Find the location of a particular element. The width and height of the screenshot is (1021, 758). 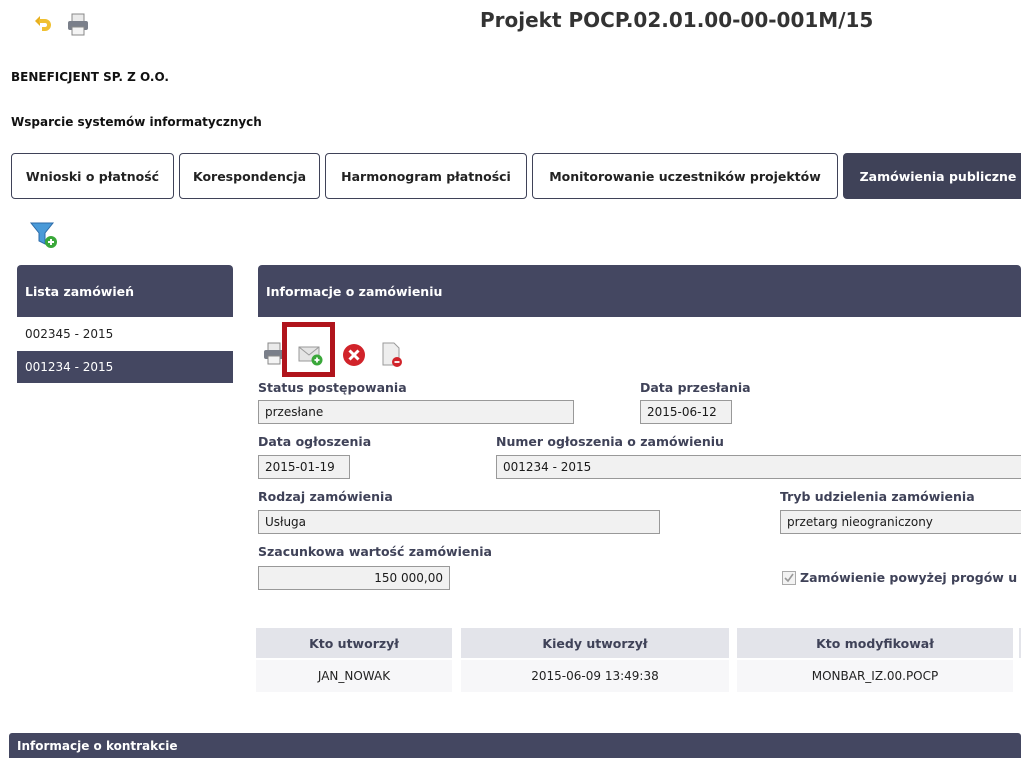

created-at-header: Kiedy utworzył is located at coordinates (595, 643).